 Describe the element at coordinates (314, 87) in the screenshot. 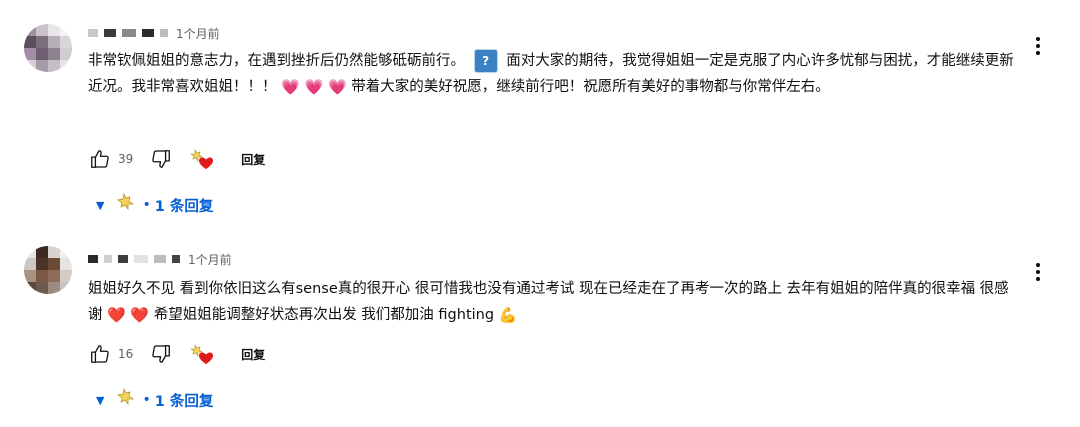

I see `heart-emoji-icon: 💗 💗 💗` at that location.